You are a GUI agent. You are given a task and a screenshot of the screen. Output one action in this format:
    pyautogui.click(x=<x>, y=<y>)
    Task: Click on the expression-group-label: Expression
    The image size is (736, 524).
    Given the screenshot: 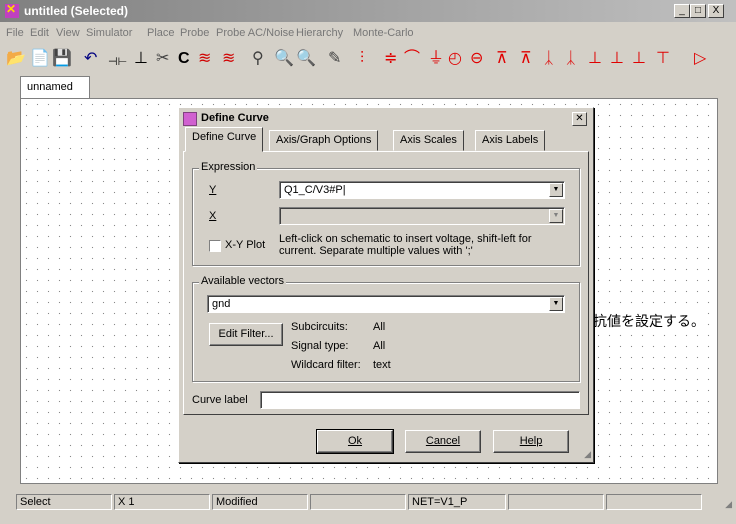 What is the action you would take?
    pyautogui.click(x=228, y=167)
    